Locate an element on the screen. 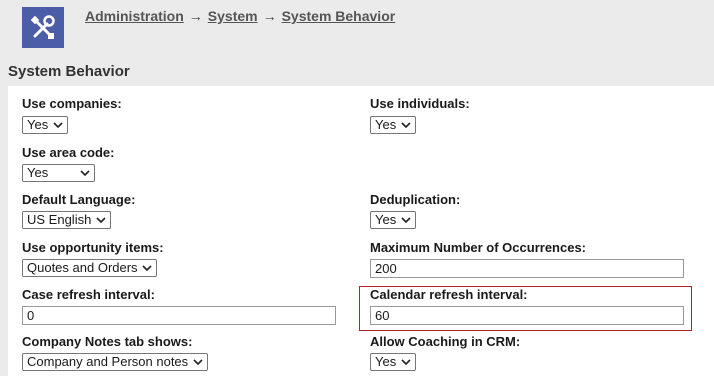 This screenshot has width=714, height=376. case-refresh-interval-label: Case refresh interval: is located at coordinates (88, 294).